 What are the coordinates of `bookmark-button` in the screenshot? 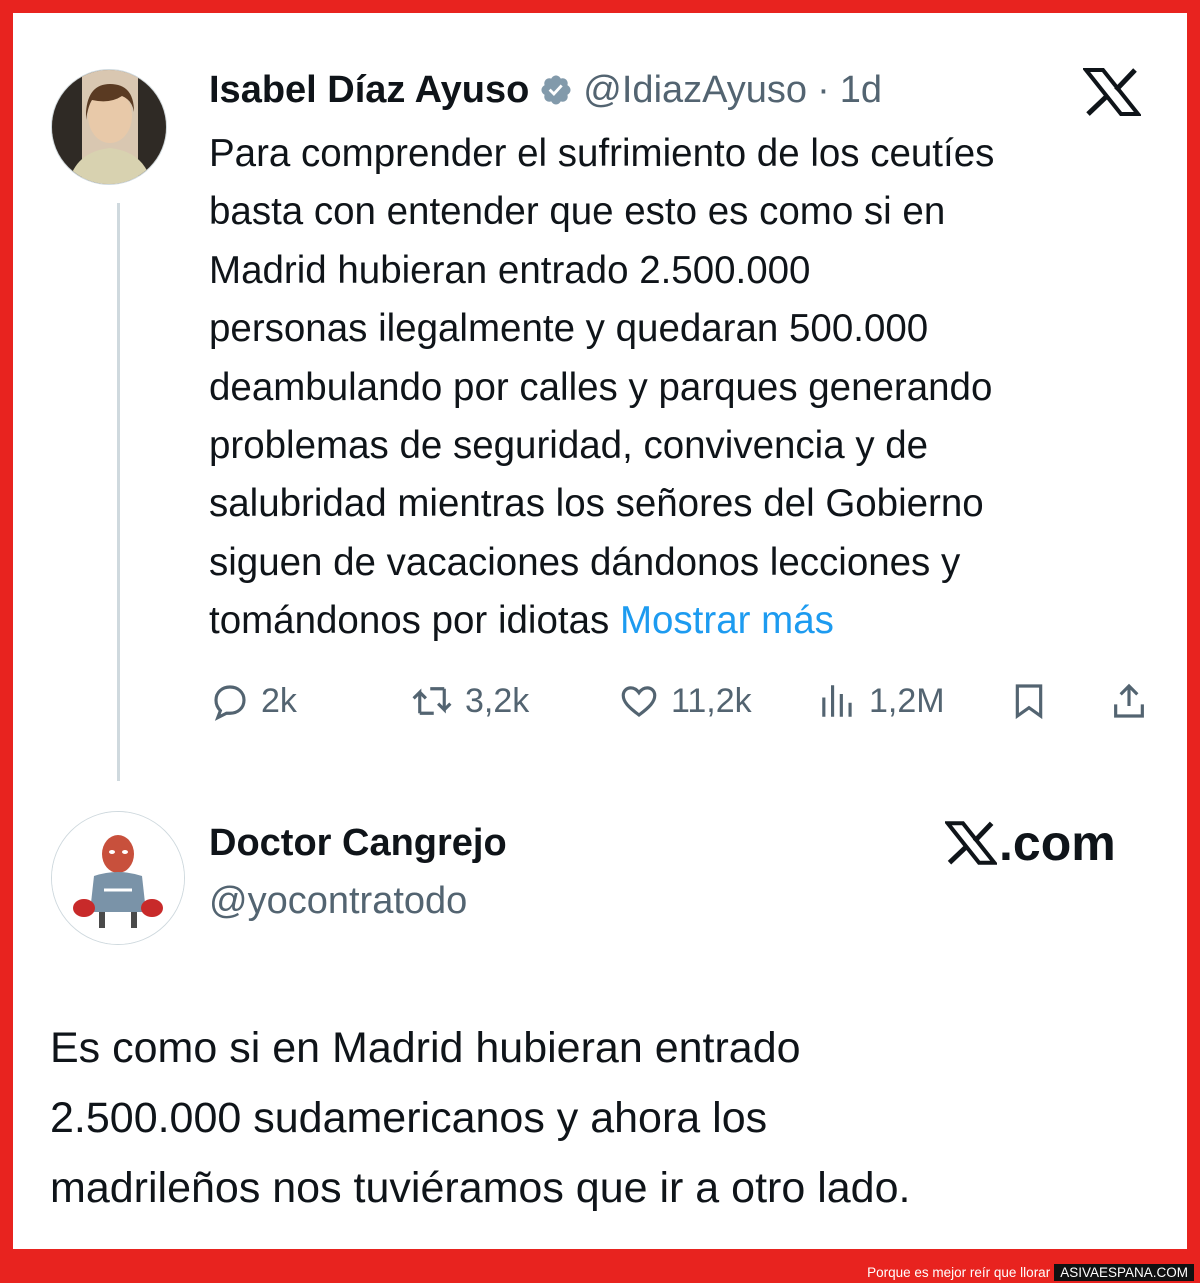 It's located at (1029, 701).